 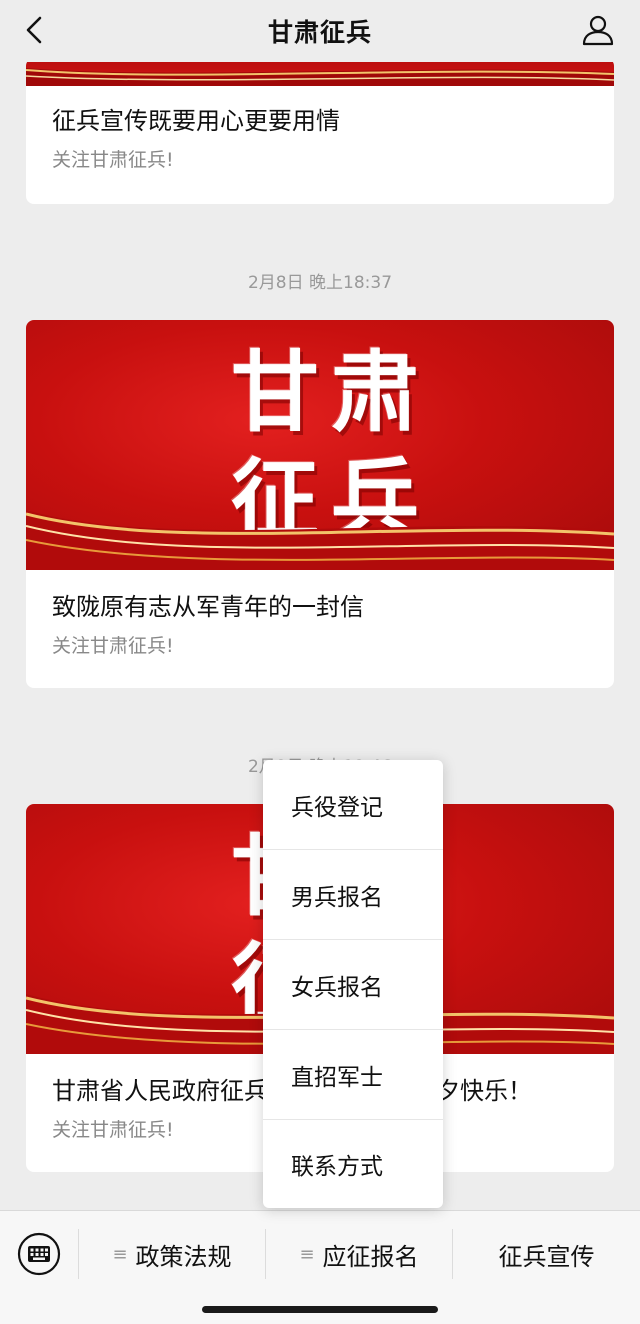 I want to click on home-indicator, so click(x=320, y=1309).